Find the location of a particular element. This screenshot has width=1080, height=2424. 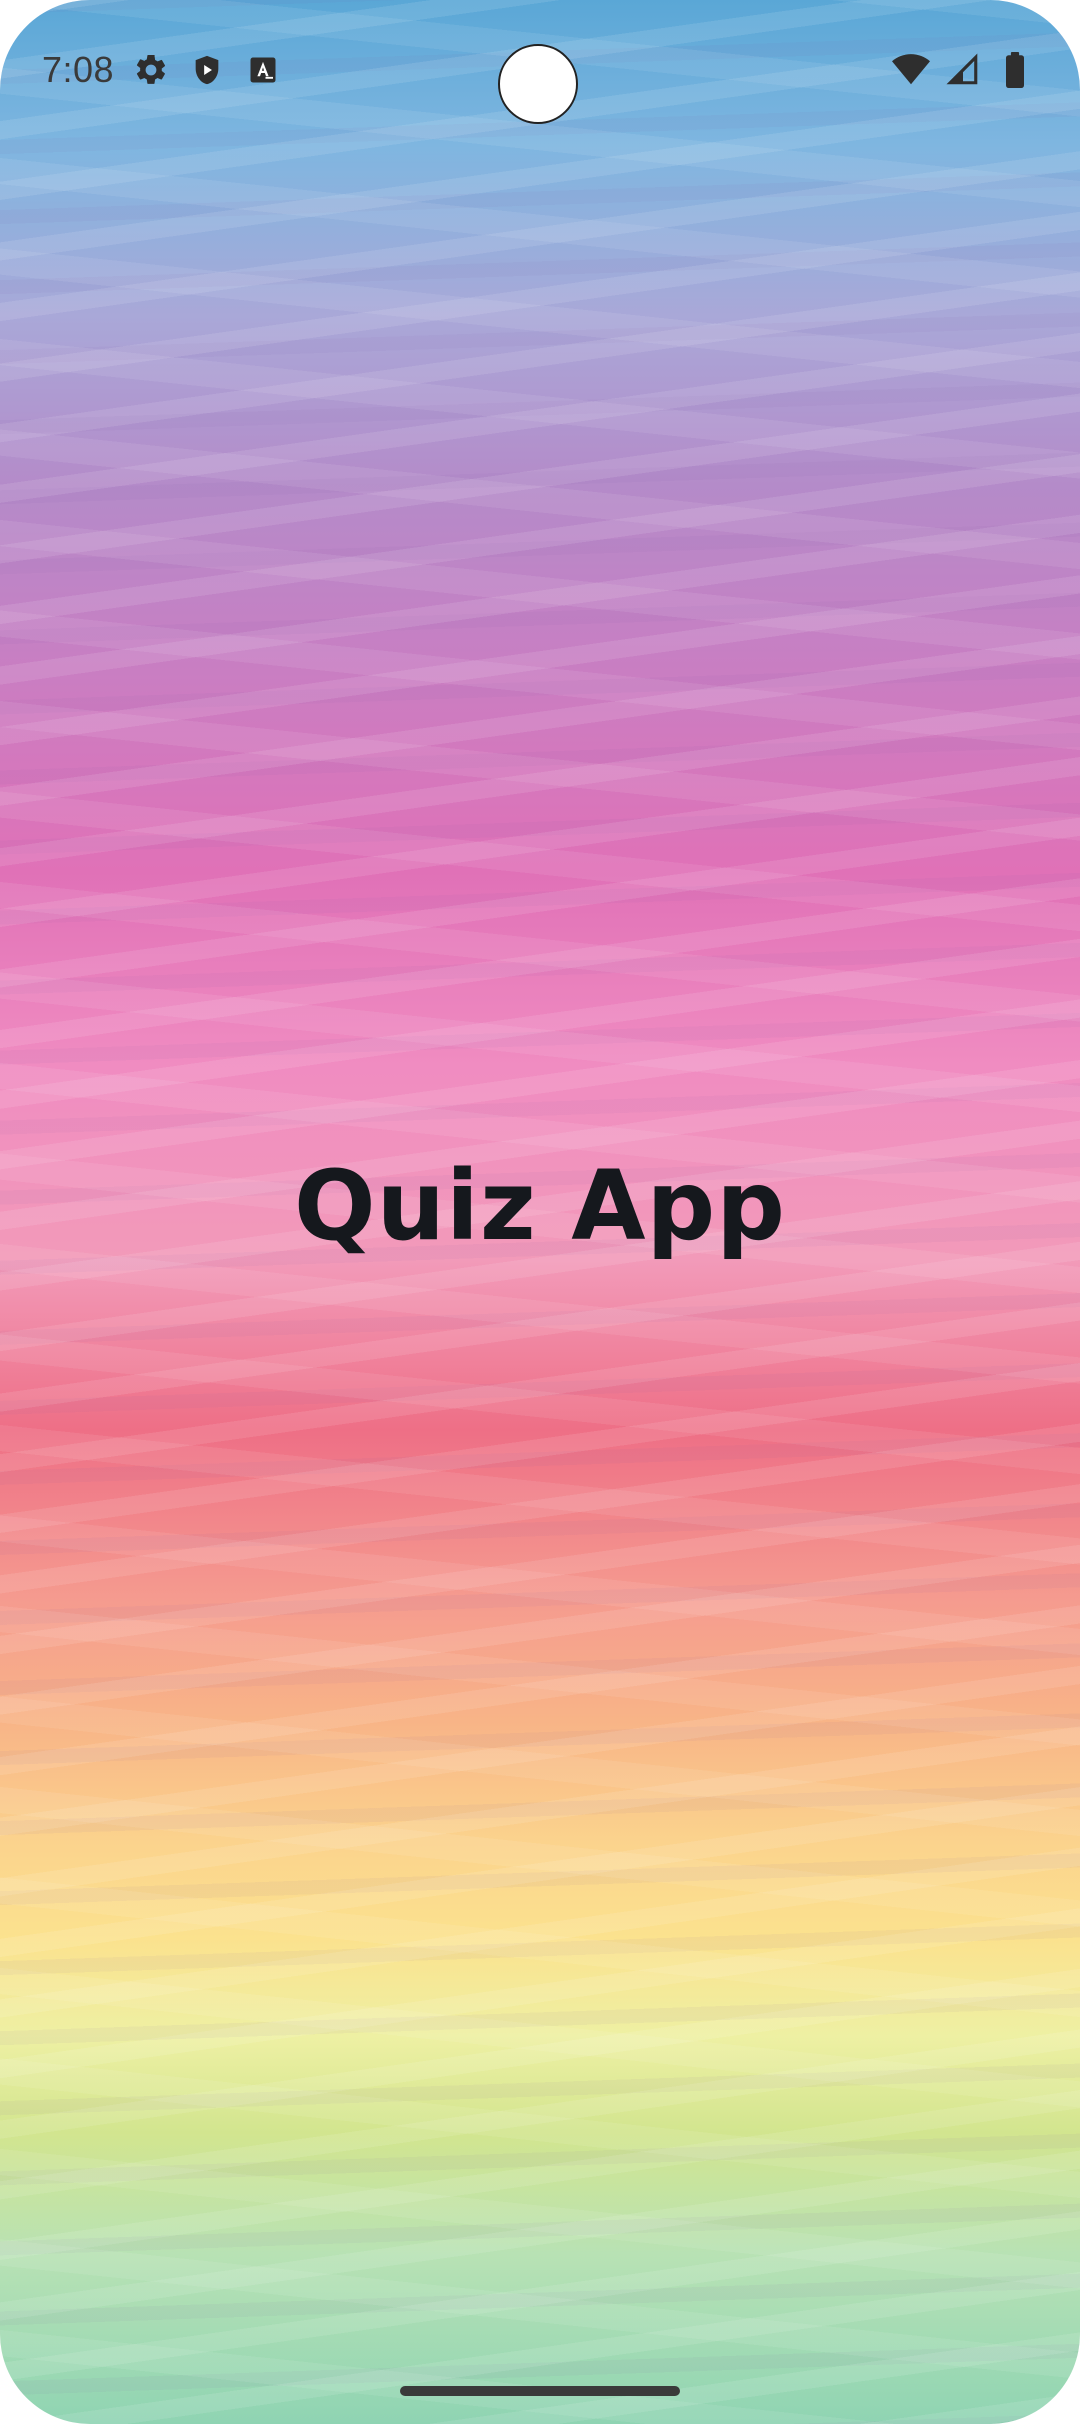

shield-play-icon is located at coordinates (207, 70).